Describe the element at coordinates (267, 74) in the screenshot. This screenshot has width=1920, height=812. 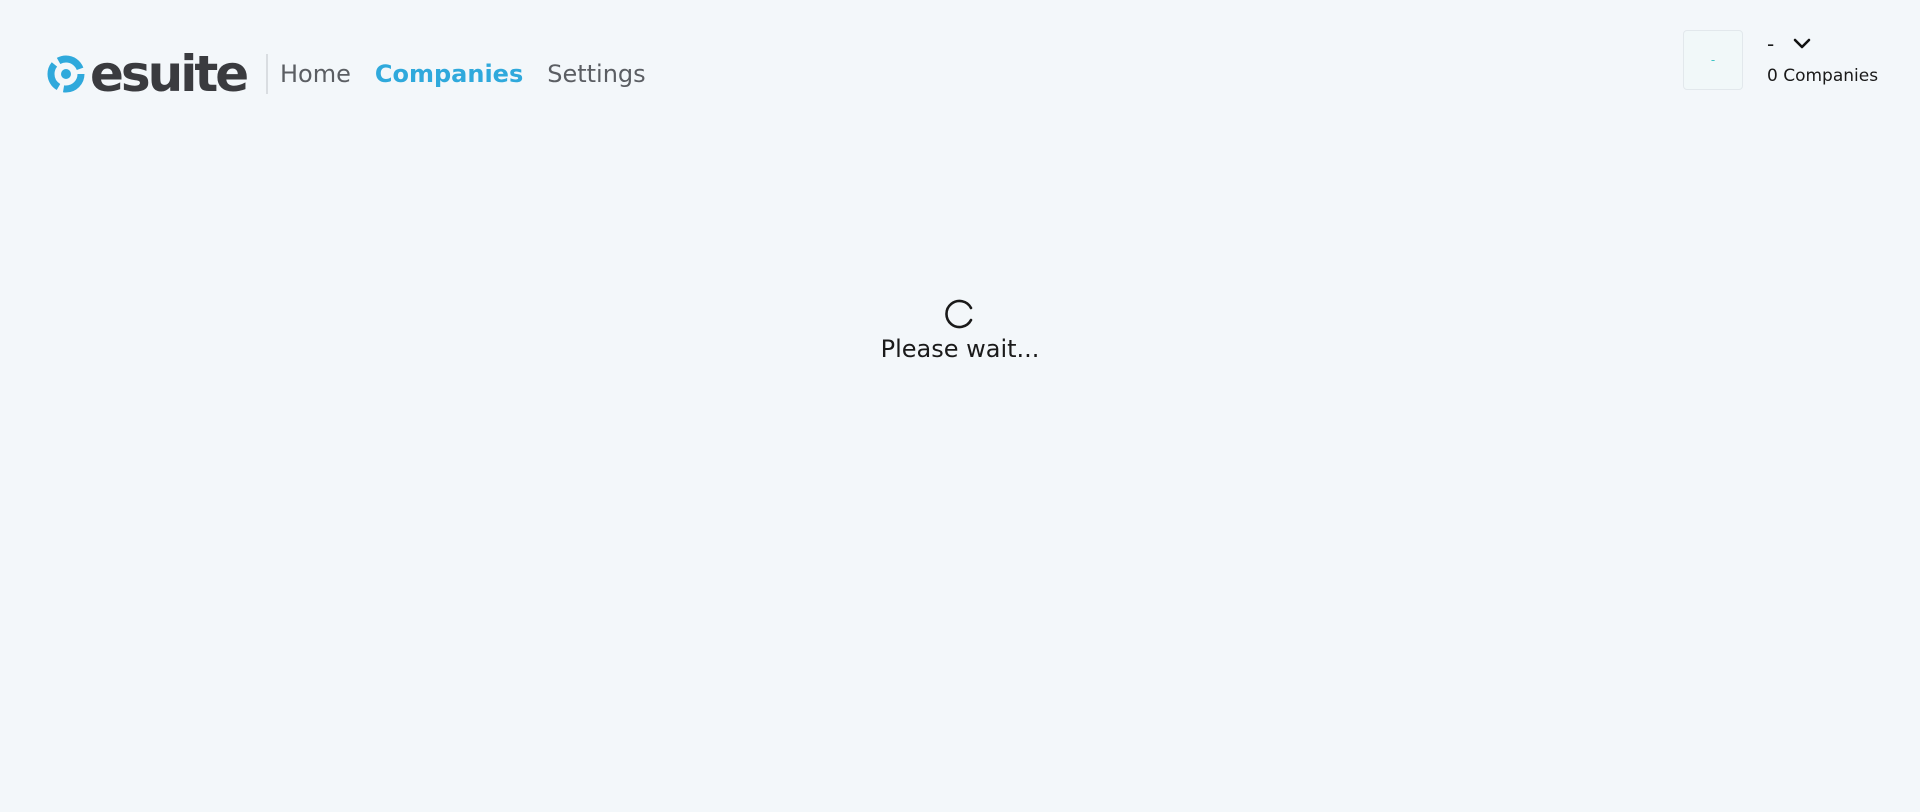
I see `logo-divider` at that location.